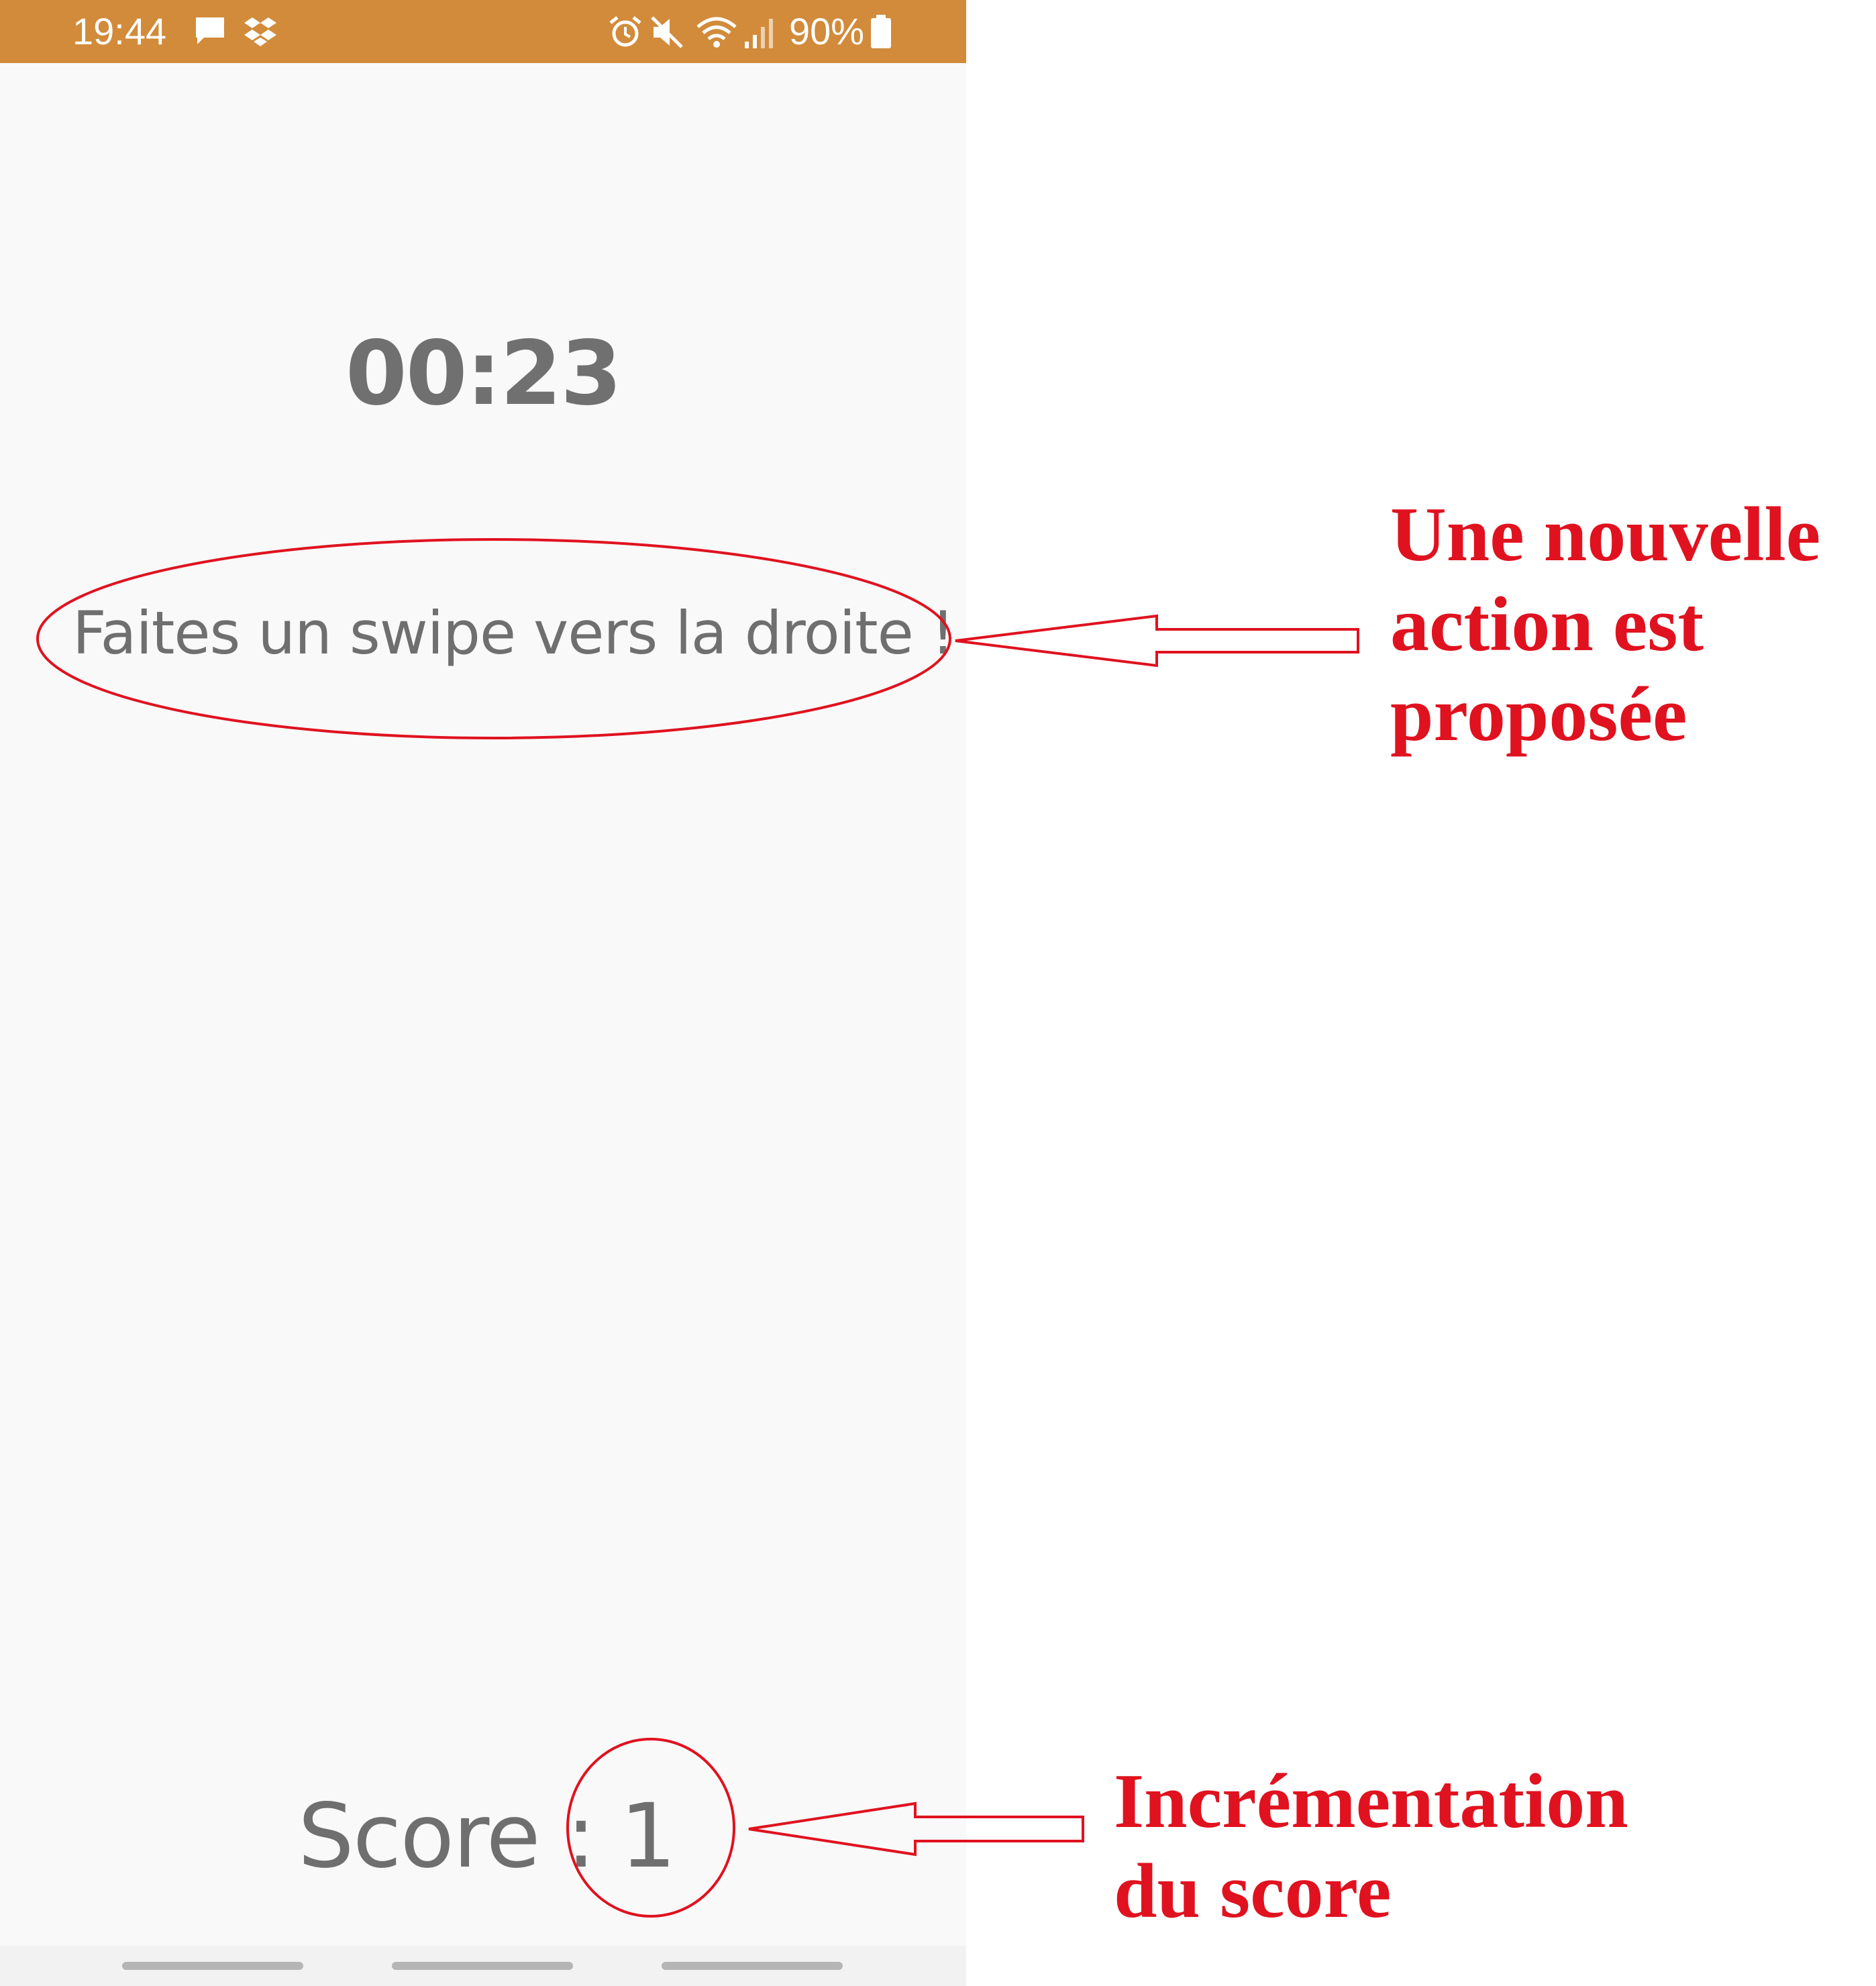 This screenshot has width=1876, height=1986. I want to click on annotation-line: proposée, so click(1538, 714).